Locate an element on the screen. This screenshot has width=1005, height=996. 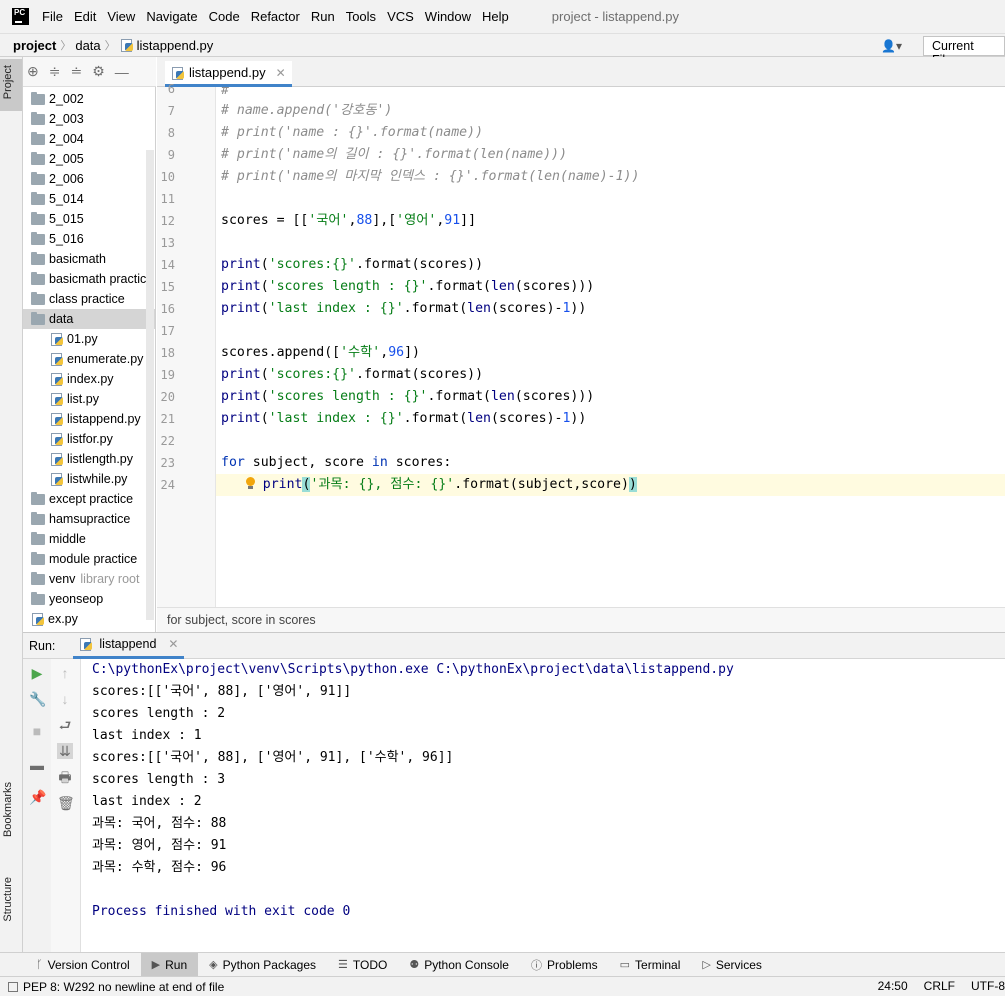
tab-python-packages: ◈ Python Packages is located at coordinates (262, 965).